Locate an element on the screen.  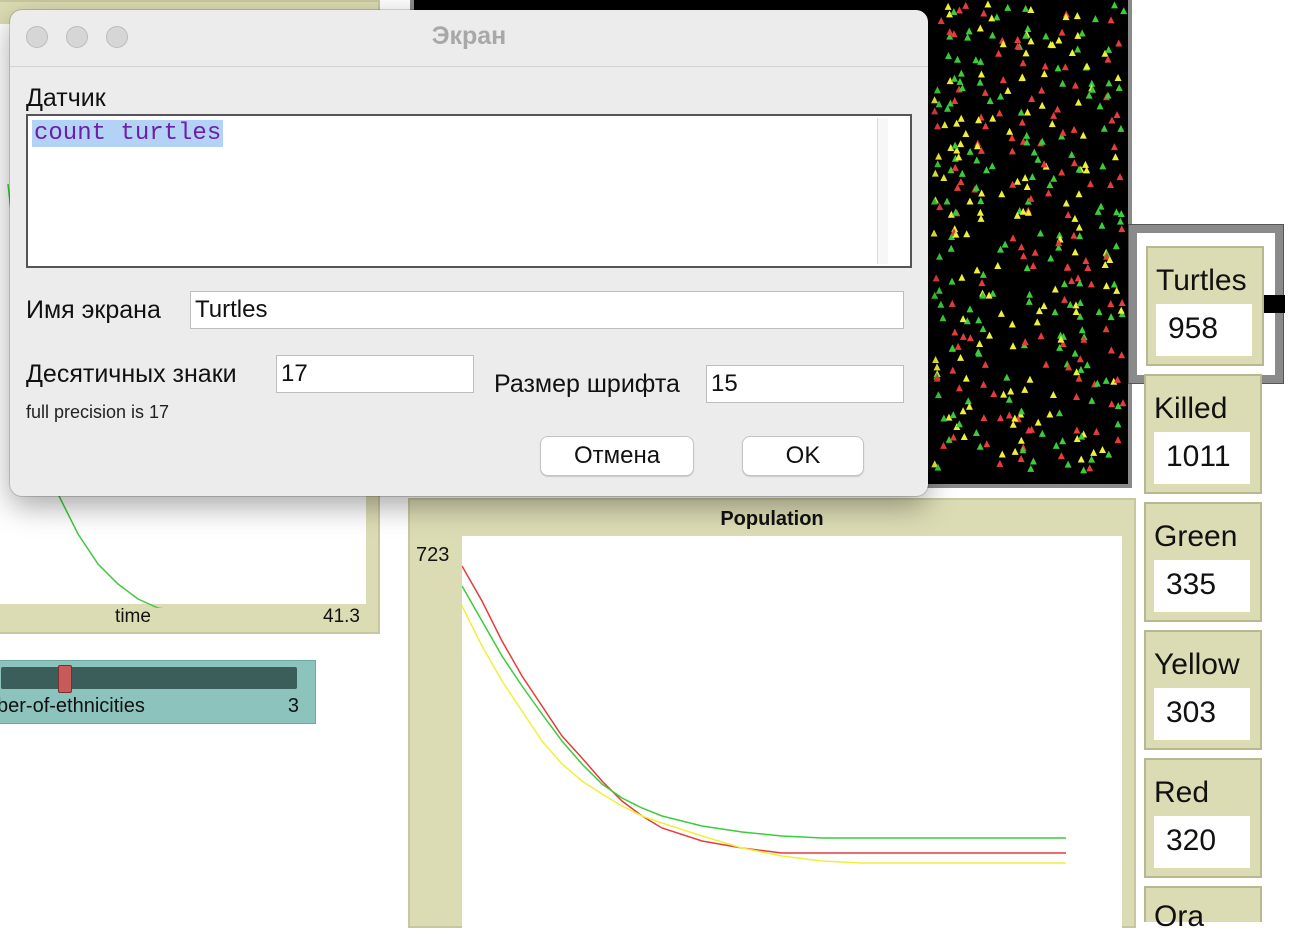
monitor-killed: Killed 1011 is located at coordinates (1203, 434).